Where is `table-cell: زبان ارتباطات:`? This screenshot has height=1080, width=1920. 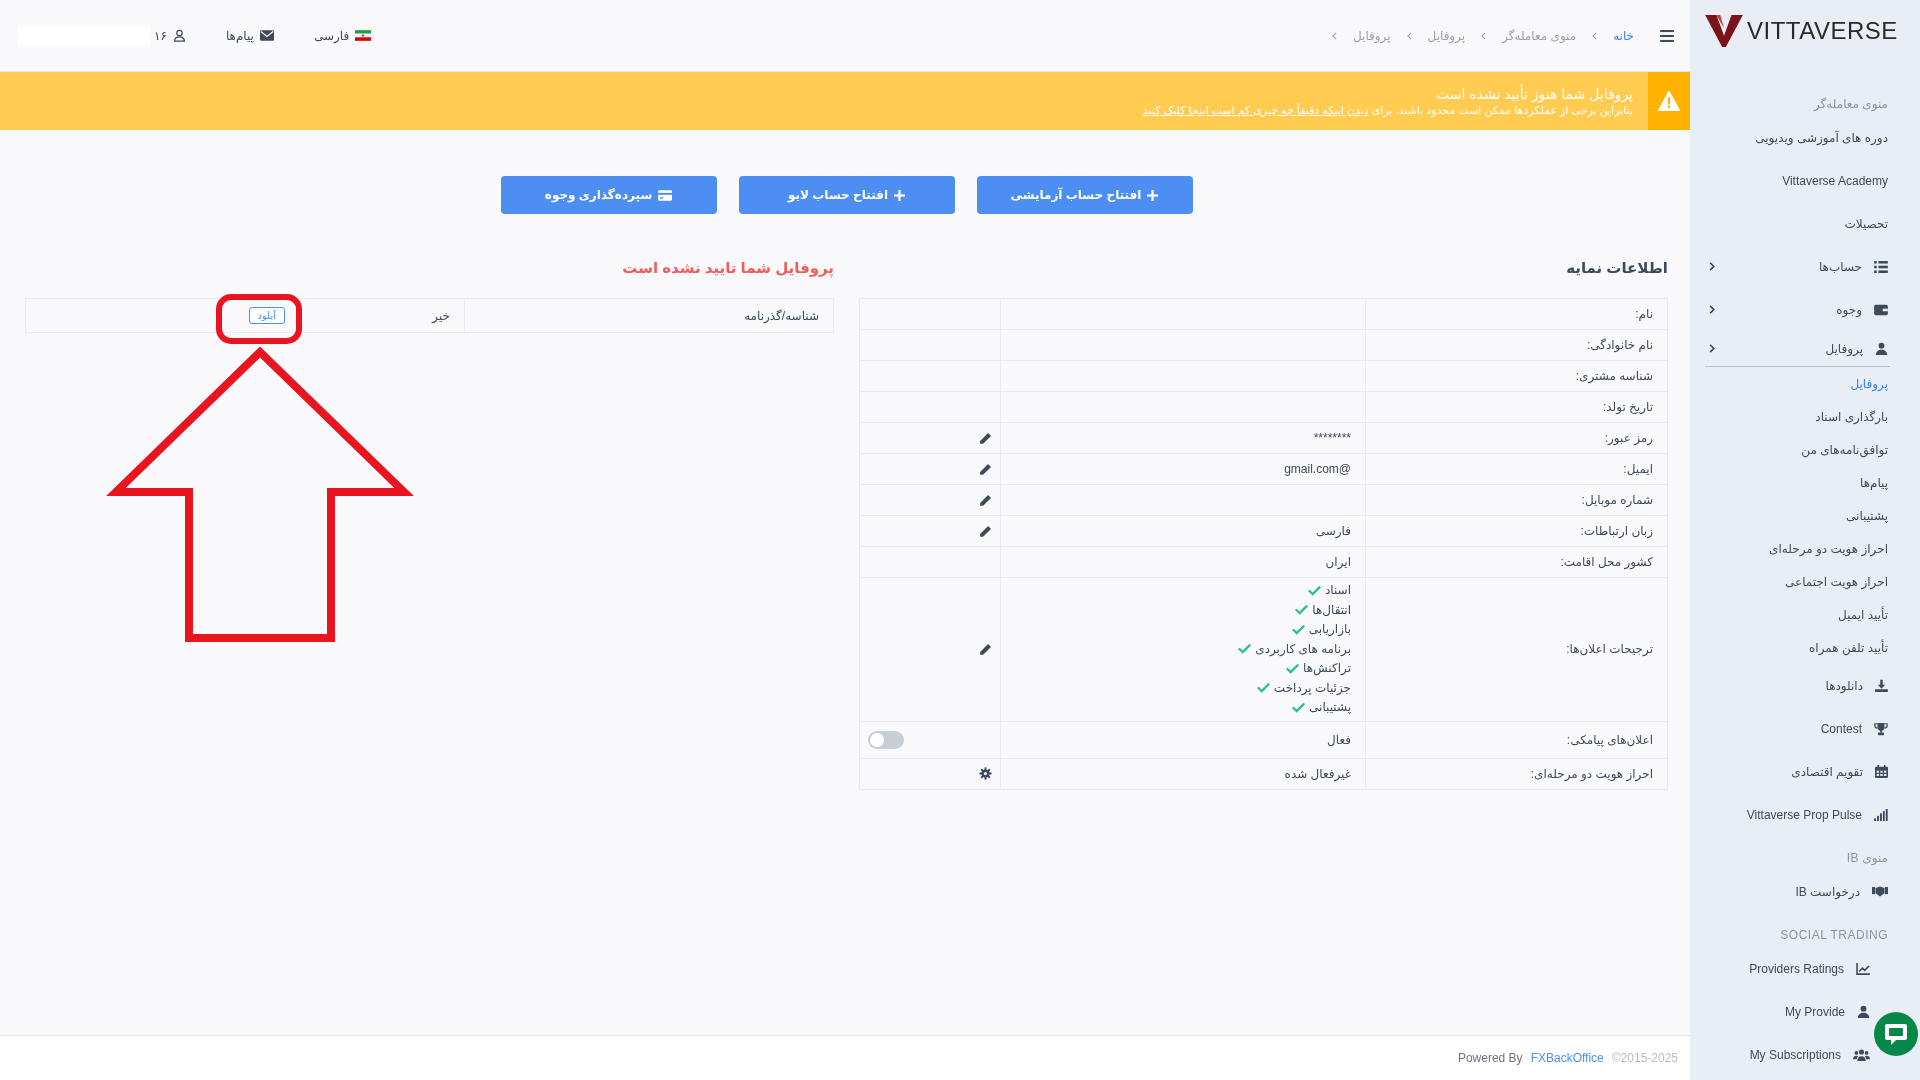
table-cell: زبان ارتباطات: is located at coordinates (1516, 531).